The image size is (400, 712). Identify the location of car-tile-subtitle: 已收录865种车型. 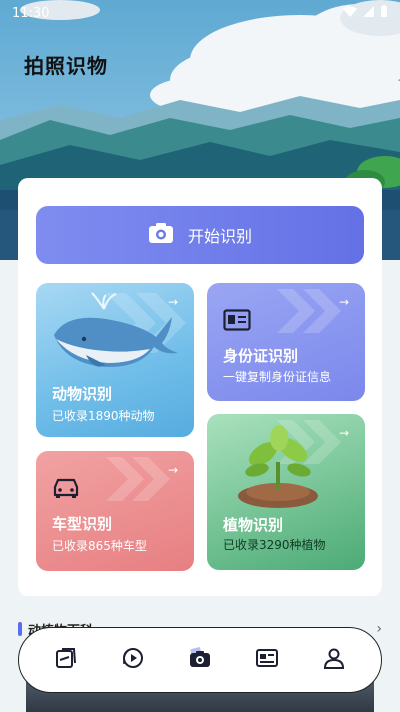
(99, 546).